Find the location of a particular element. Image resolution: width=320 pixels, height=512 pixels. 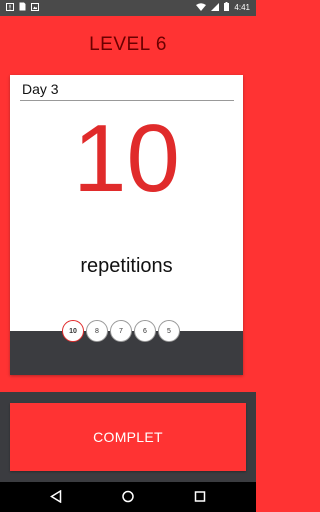

home-icon is located at coordinates (128, 499).